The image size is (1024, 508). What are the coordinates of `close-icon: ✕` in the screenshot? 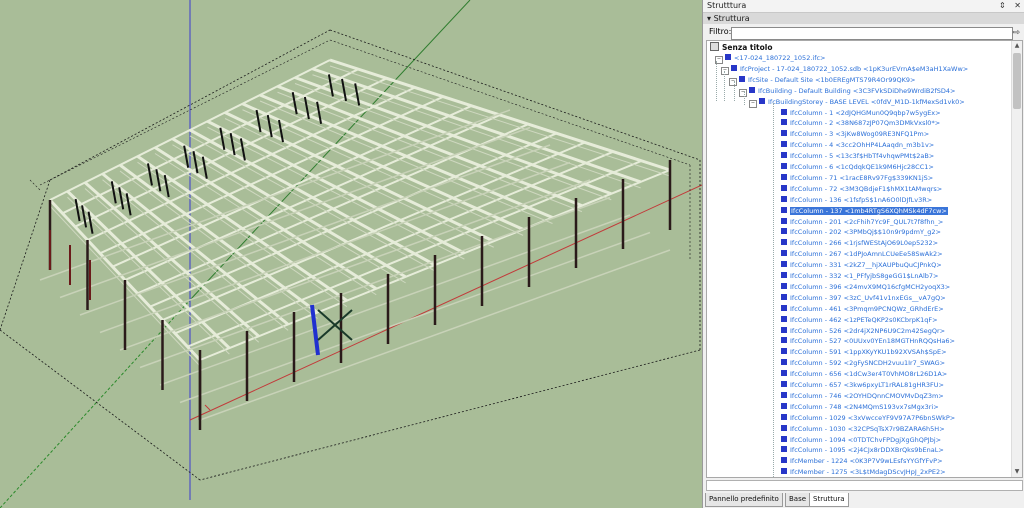 It's located at (1017, 5).